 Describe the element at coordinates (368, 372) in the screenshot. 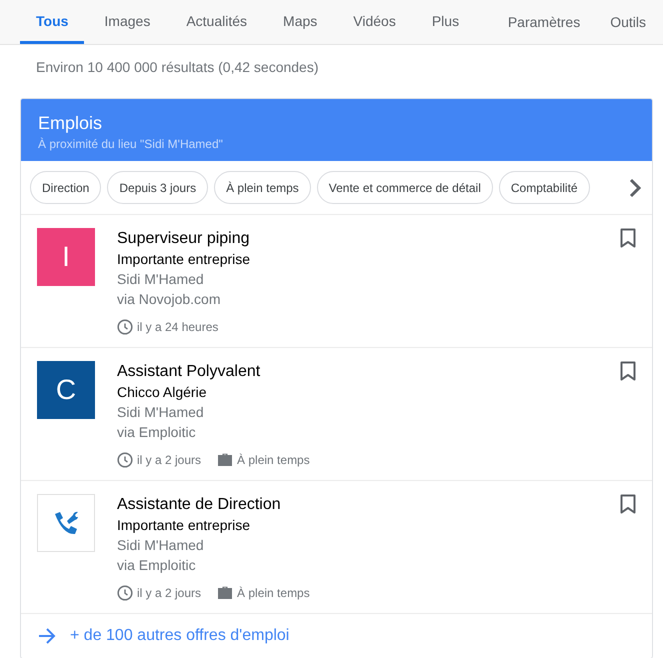

I see `job-title: Assistant Polyvalent` at that location.